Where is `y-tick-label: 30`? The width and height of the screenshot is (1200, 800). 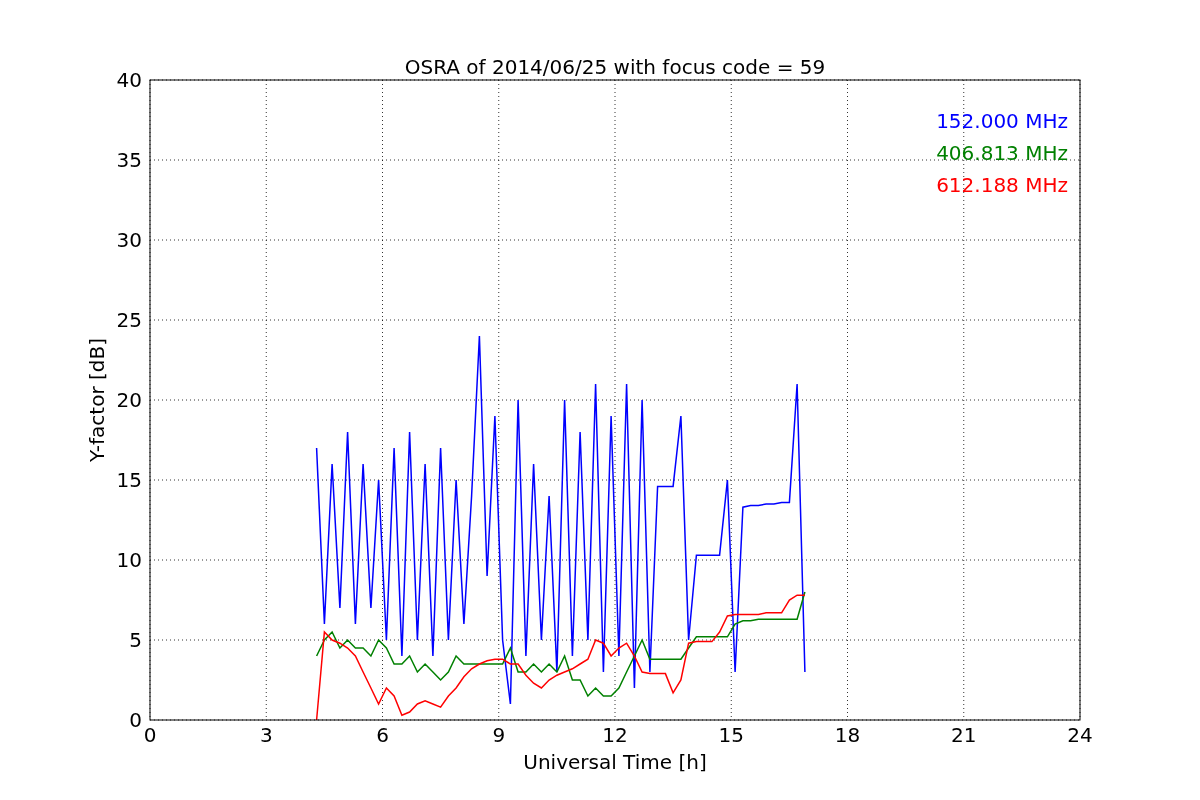 y-tick-label: 30 is located at coordinates (129, 240).